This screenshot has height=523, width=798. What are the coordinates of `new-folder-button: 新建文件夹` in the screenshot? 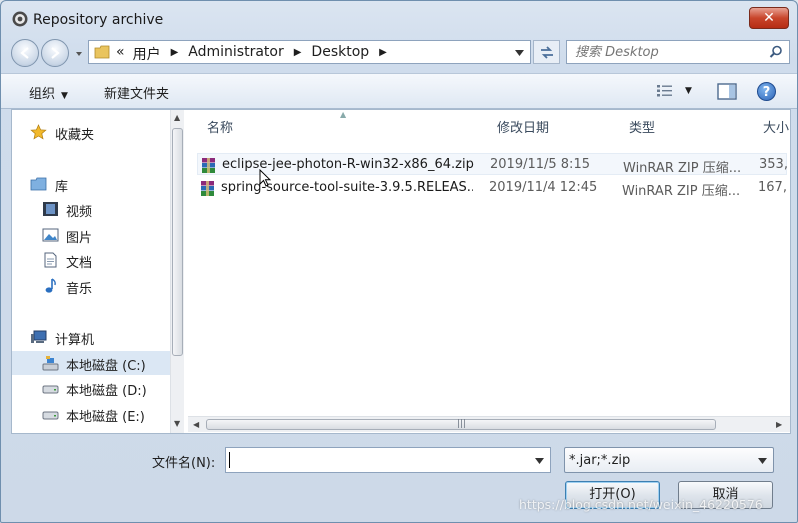 It's located at (136, 92).